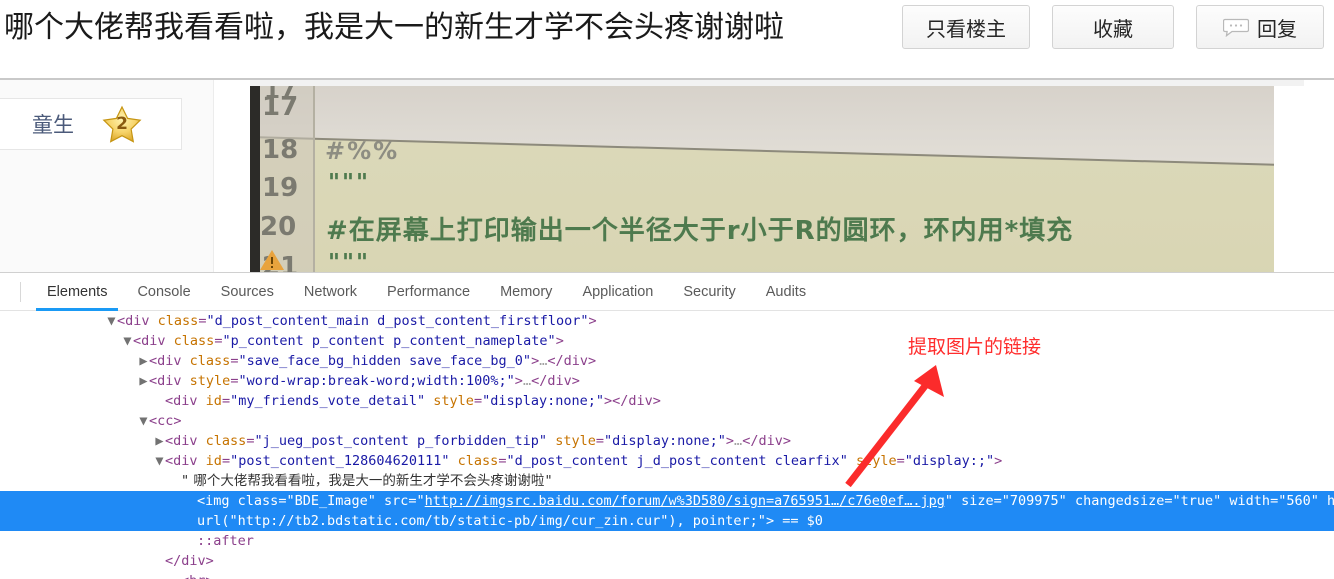 This screenshot has width=1334, height=579. What do you see at coordinates (1260, 27) in the screenshot?
I see `reply-button: 回复` at bounding box center [1260, 27].